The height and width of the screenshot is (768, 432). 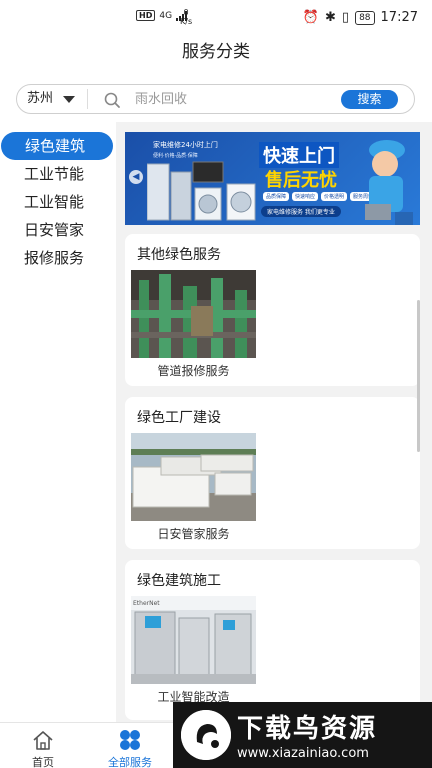 I want to click on banner-prev-icon: ◀, so click(x=136, y=177).